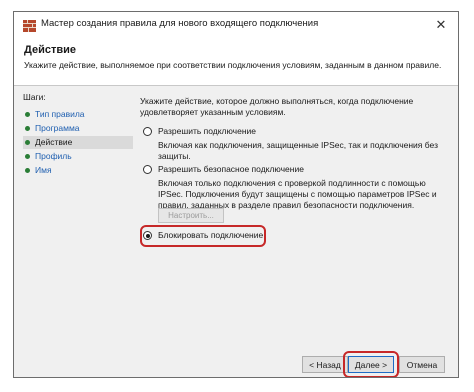  What do you see at coordinates (207, 131) in the screenshot?
I see `option-allow-label: Разрешить подключение` at bounding box center [207, 131].